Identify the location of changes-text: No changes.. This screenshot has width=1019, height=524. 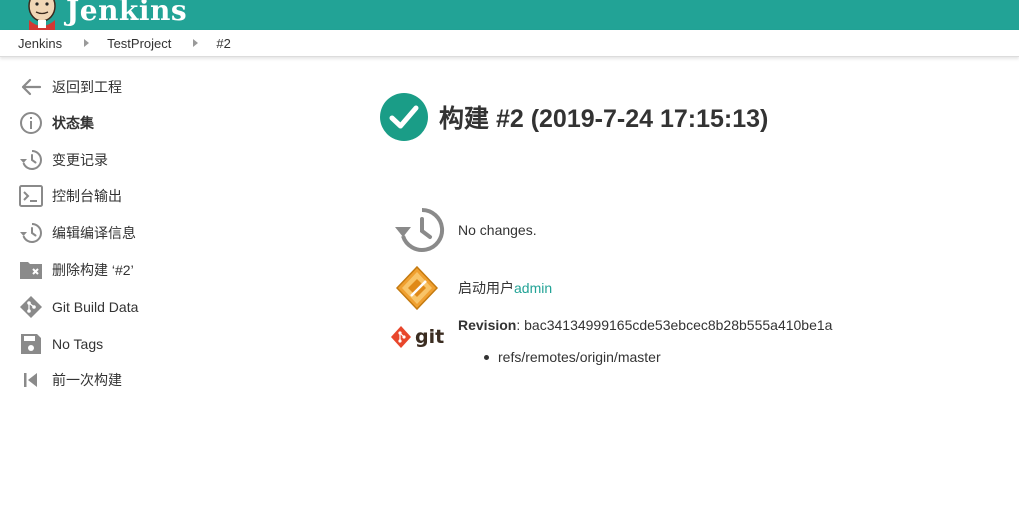
(497, 230).